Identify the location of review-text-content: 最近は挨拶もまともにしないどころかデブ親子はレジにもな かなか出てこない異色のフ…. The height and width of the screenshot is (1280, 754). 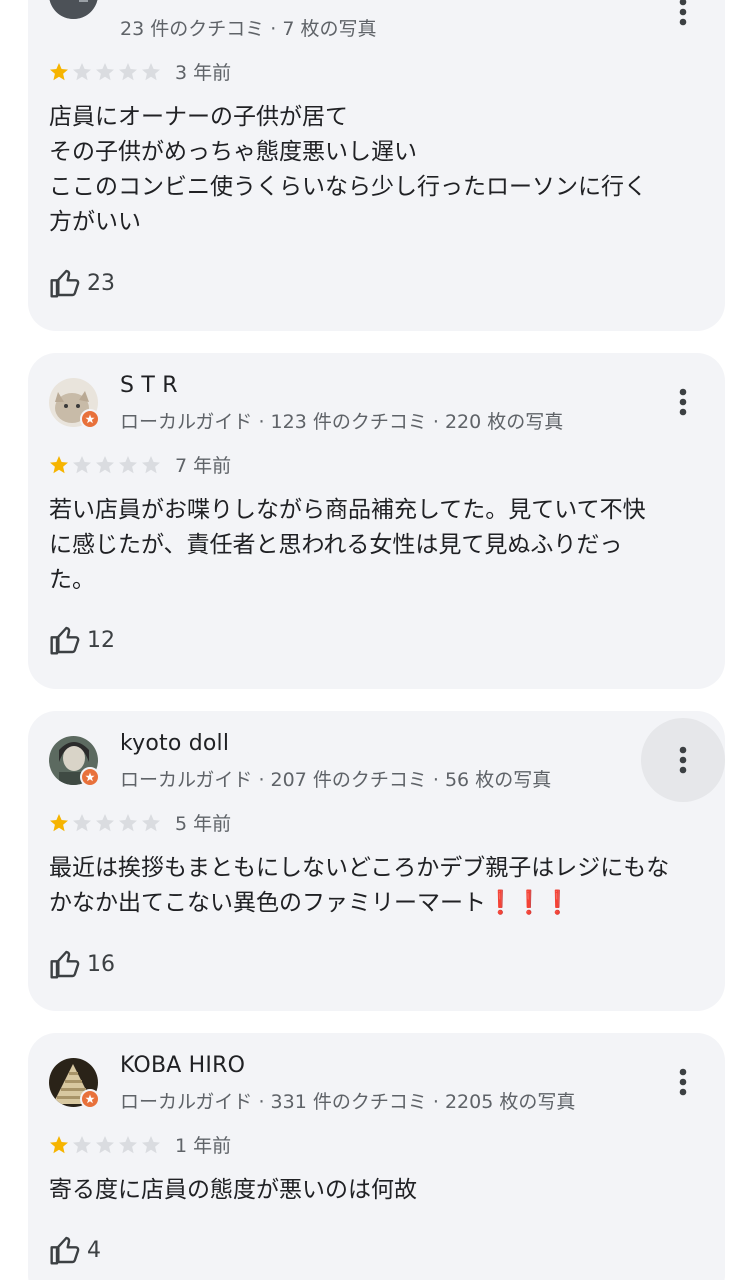
(359, 885).